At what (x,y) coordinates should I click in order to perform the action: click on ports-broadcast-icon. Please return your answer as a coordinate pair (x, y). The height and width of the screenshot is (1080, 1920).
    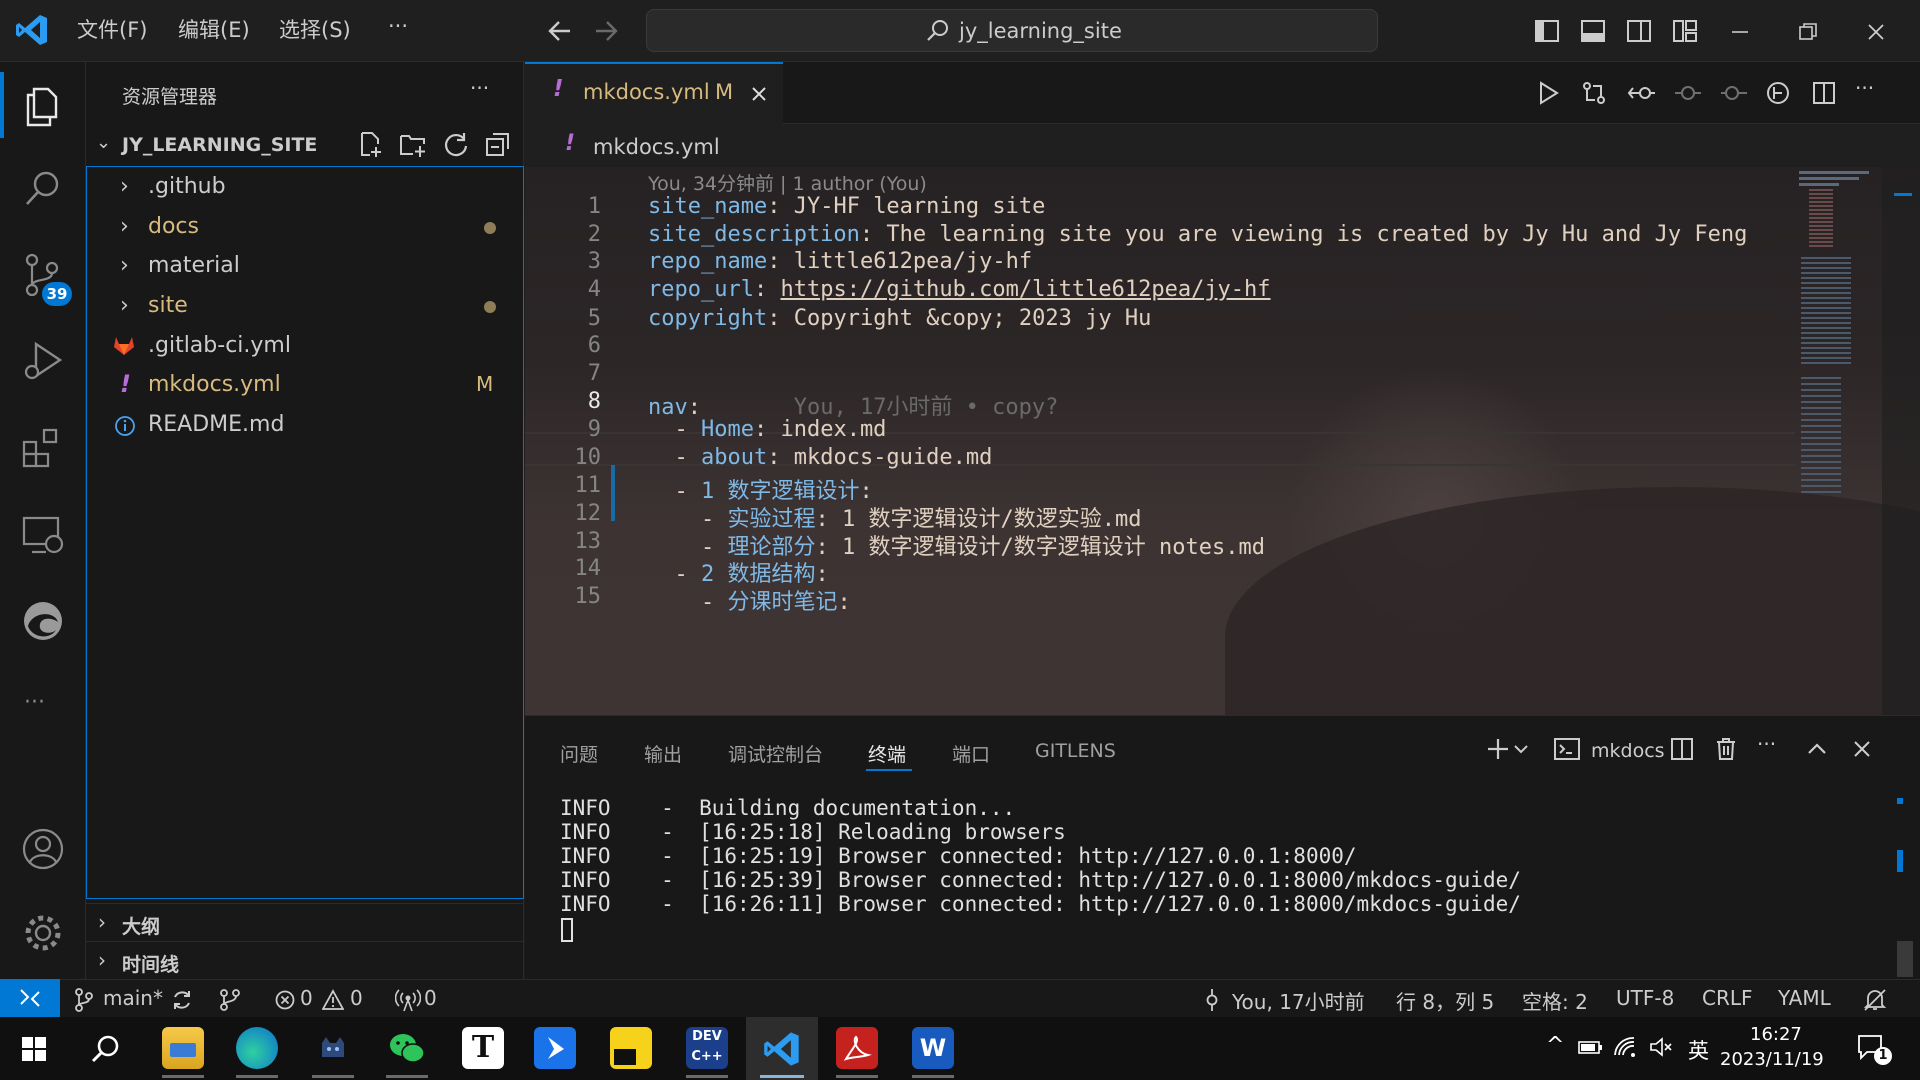
    Looking at the image, I should click on (408, 1000).